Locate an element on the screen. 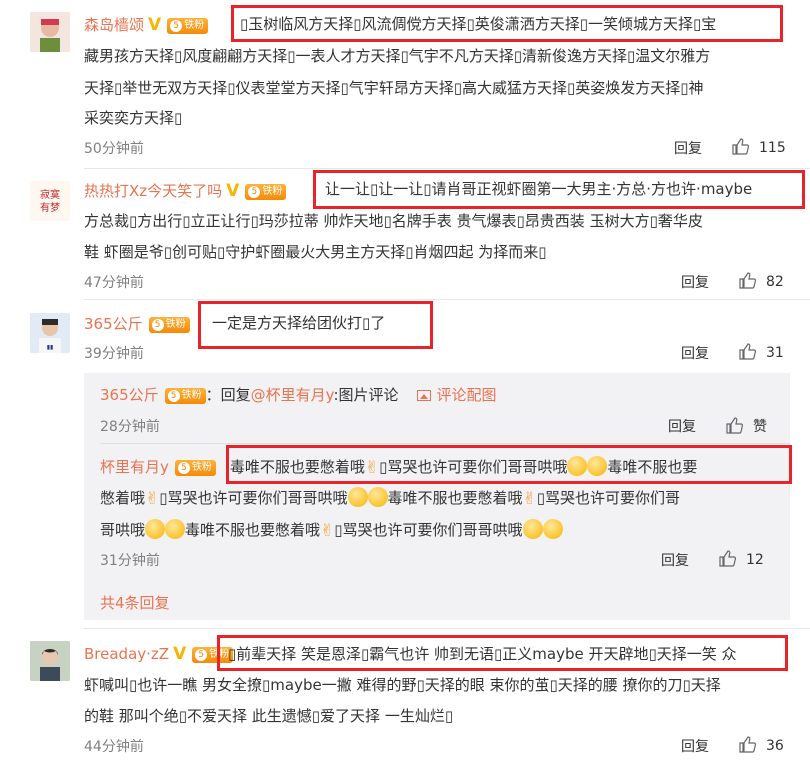 This screenshot has width=810, height=768. timestamp: 50分钟前 is located at coordinates (114, 149).